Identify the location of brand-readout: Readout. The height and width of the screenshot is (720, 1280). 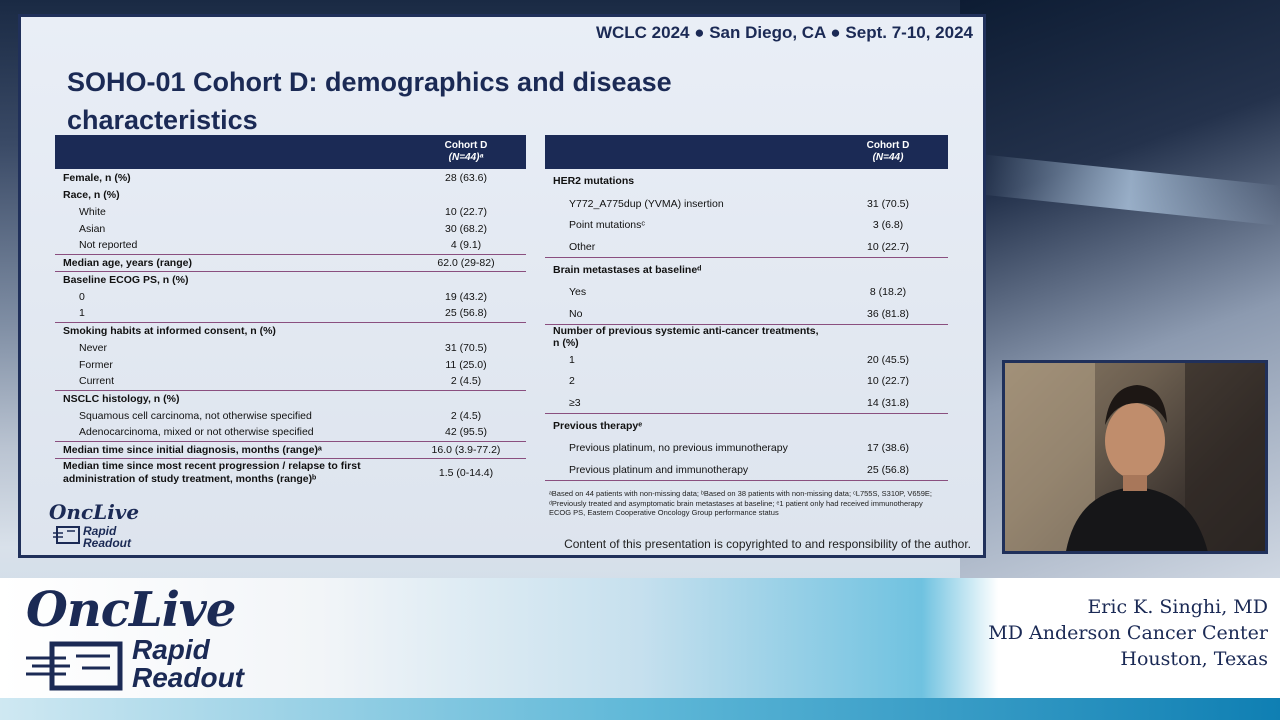
(188, 677).